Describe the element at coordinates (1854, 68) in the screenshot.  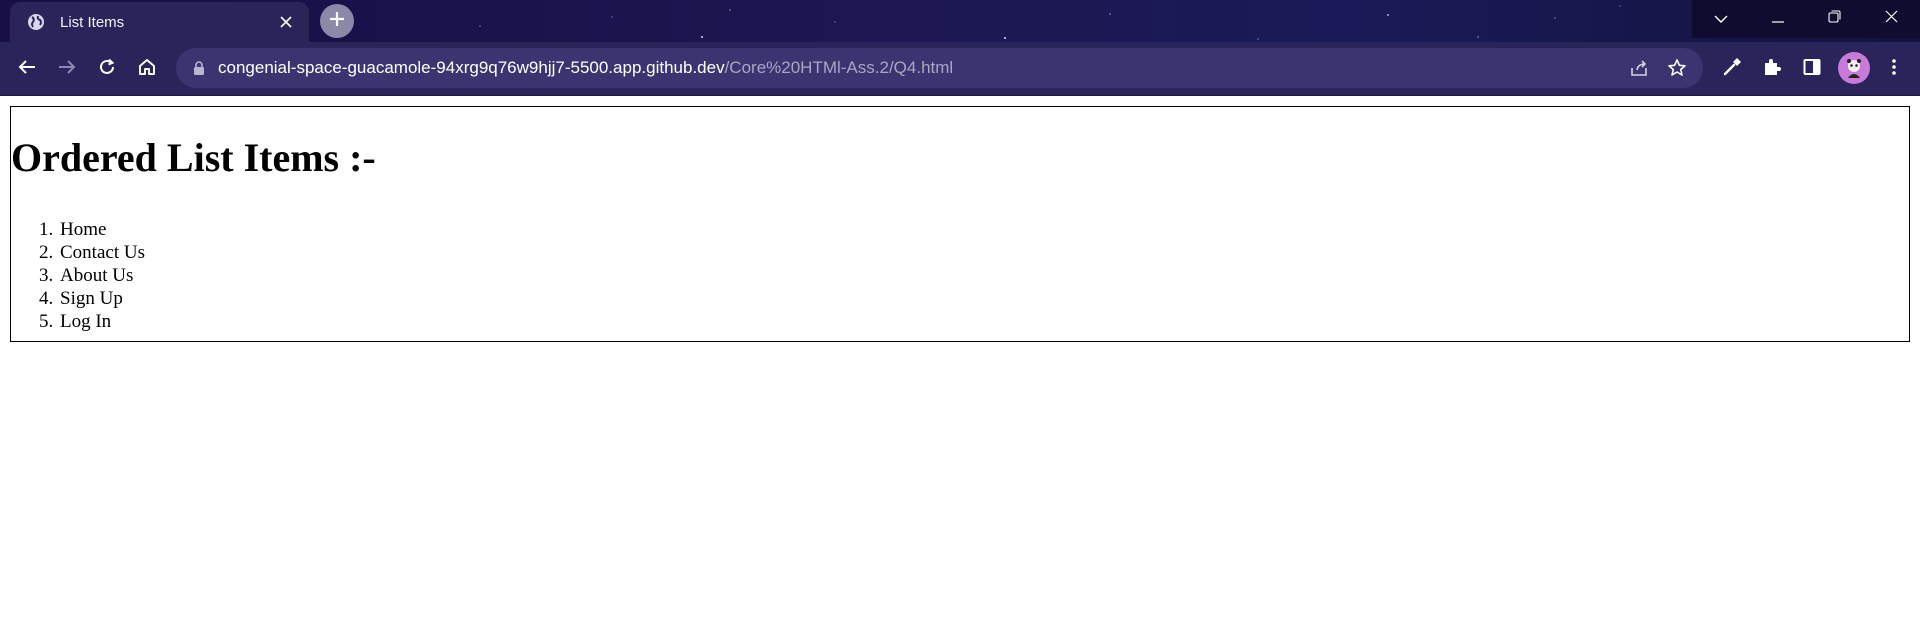
I see `avatar` at that location.